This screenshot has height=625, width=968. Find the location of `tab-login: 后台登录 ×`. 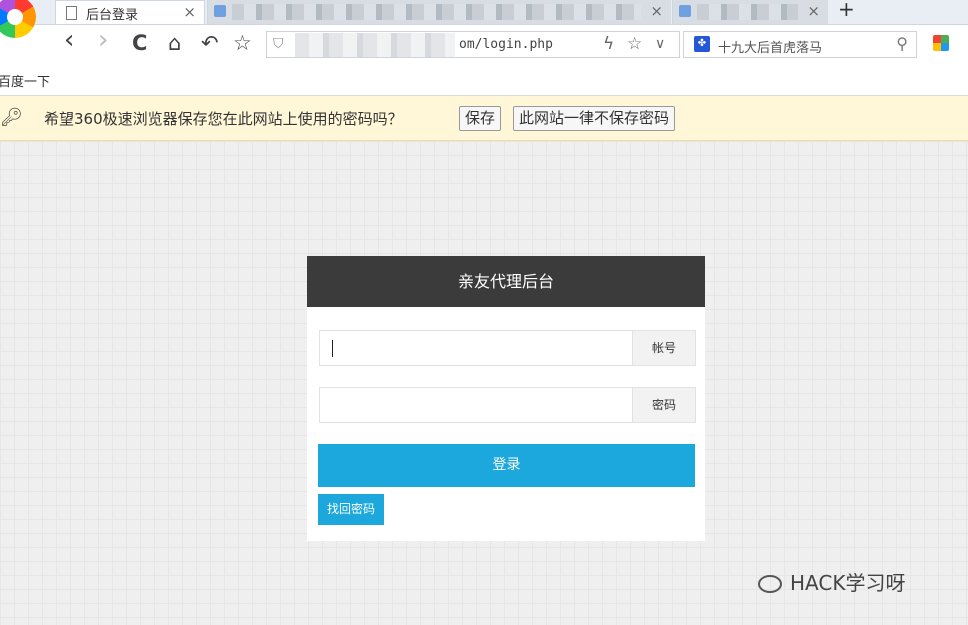

tab-login: 后台登录 × is located at coordinates (130, 12).